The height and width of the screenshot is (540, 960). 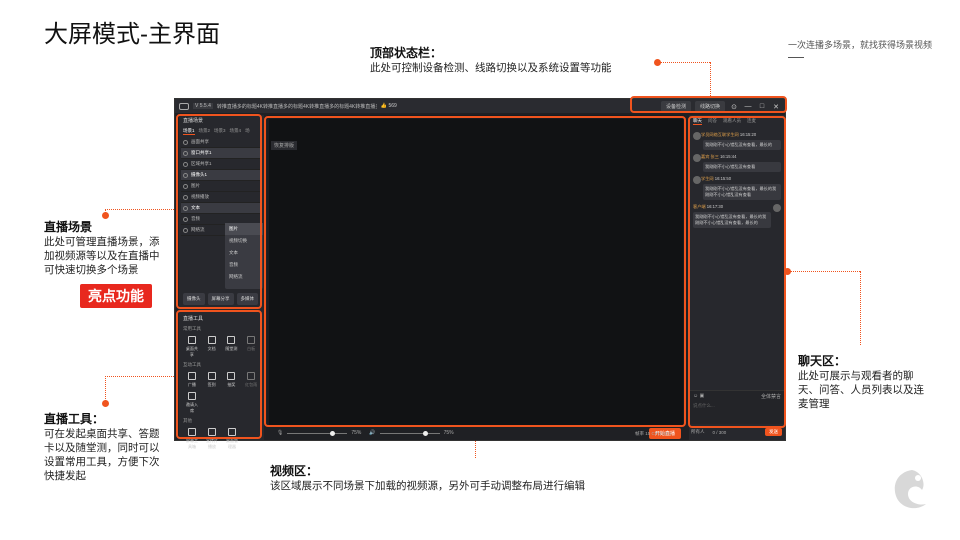 What do you see at coordinates (708, 104) in the screenshot?
I see `highlight-top-status` at bounding box center [708, 104].